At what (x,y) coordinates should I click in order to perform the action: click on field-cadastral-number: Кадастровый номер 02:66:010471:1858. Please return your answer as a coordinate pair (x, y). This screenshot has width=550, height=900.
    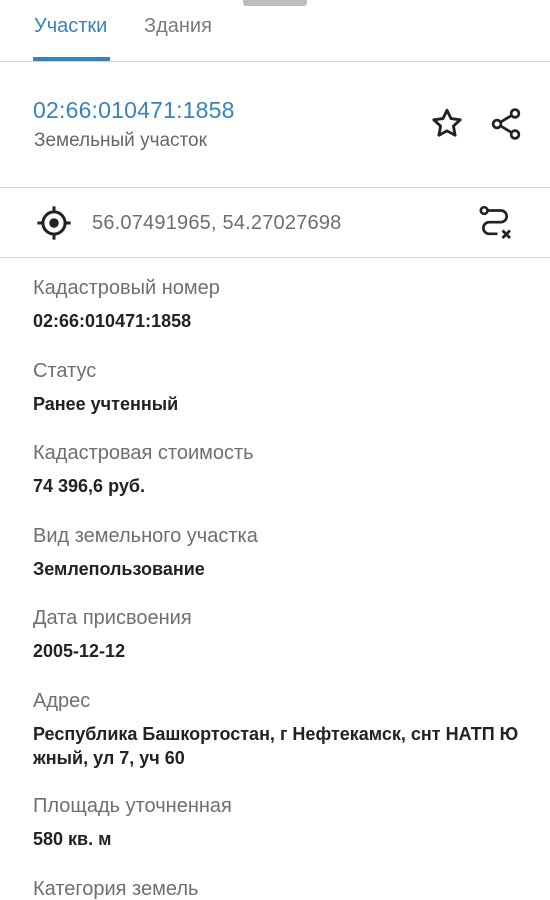
    Looking at the image, I should click on (290, 304).